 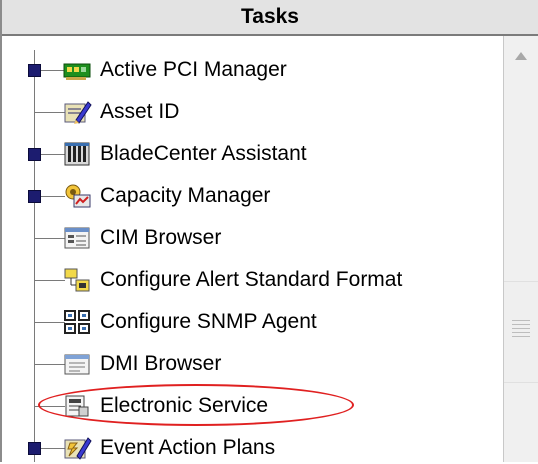 What do you see at coordinates (161, 237) in the screenshot?
I see `tree-item-label: CIM Browser` at bounding box center [161, 237].